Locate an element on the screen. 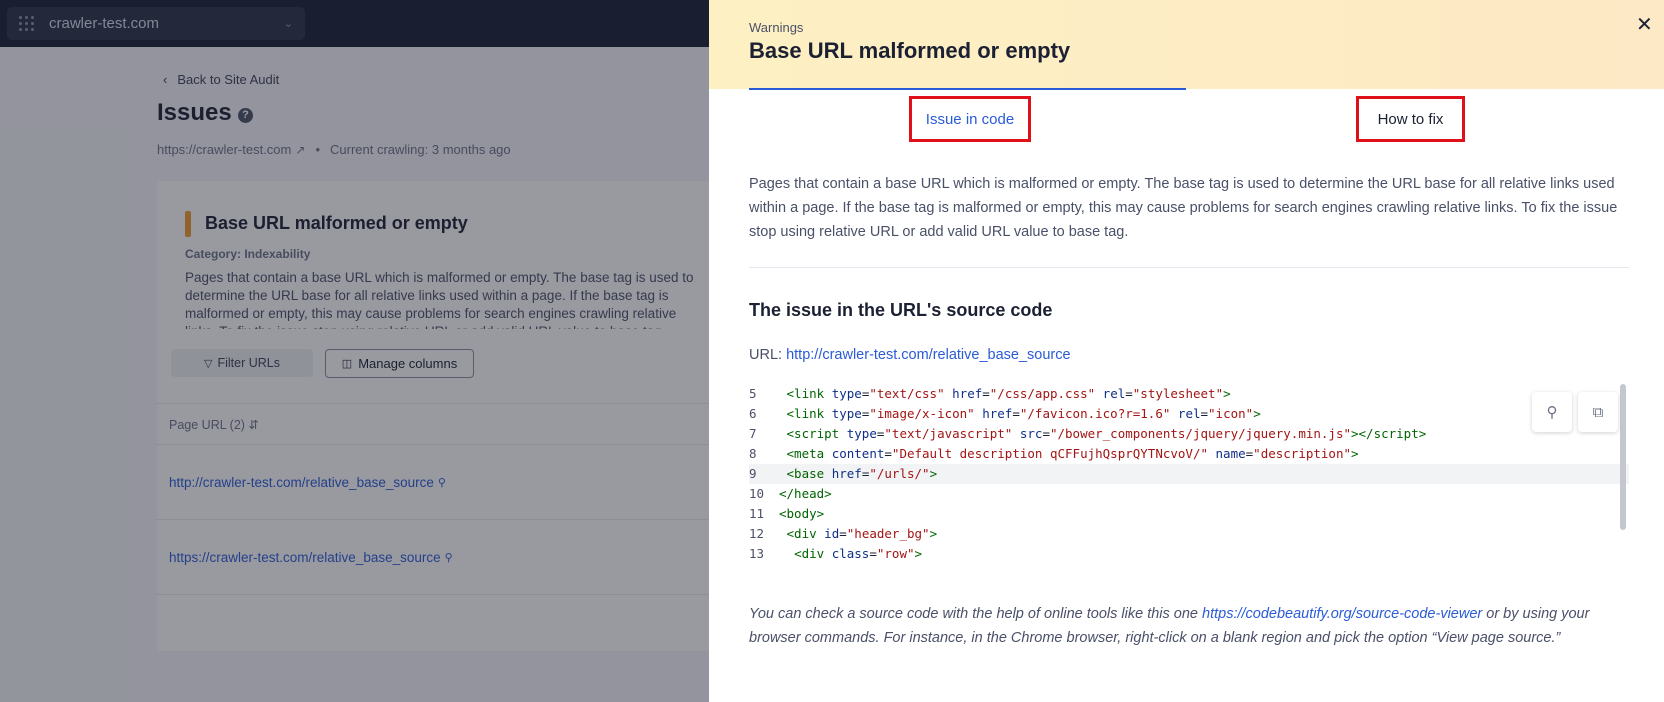 The height and width of the screenshot is (702, 1664). search-icon: ⚲ is located at coordinates (1552, 412).